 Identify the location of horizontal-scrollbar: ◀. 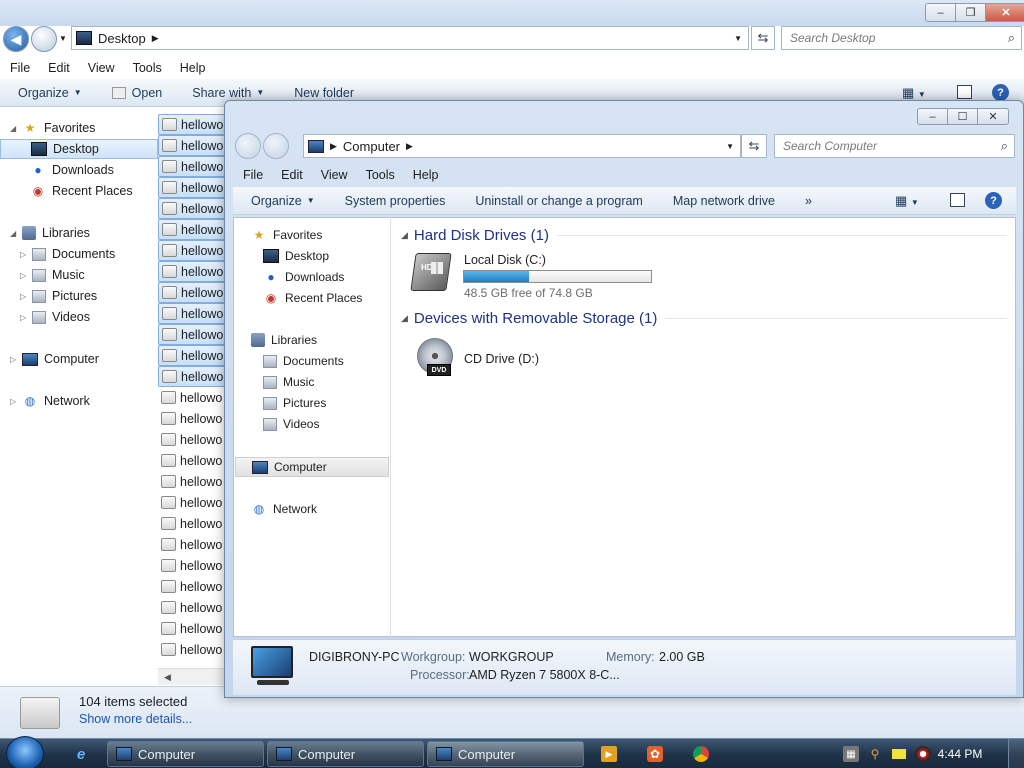
(191, 676).